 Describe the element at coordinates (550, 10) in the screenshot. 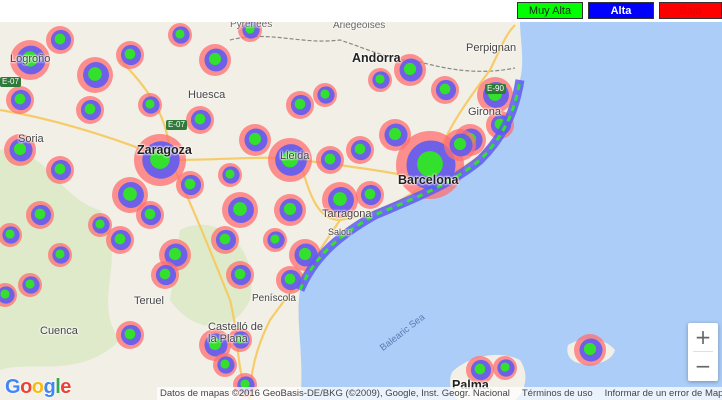

I see `legend-muy-alta-button: Muy Alta` at that location.